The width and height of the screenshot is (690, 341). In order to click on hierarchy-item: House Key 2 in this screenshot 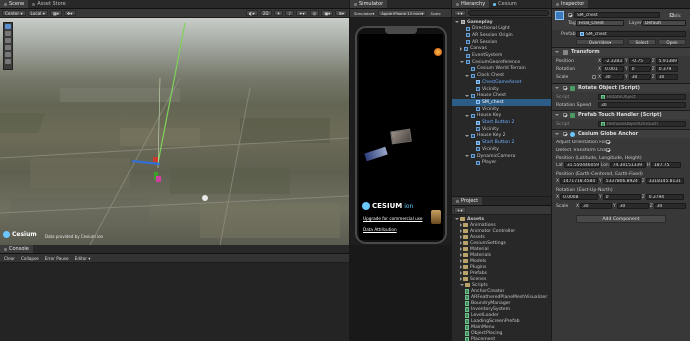, I will do `click(501, 136)`.